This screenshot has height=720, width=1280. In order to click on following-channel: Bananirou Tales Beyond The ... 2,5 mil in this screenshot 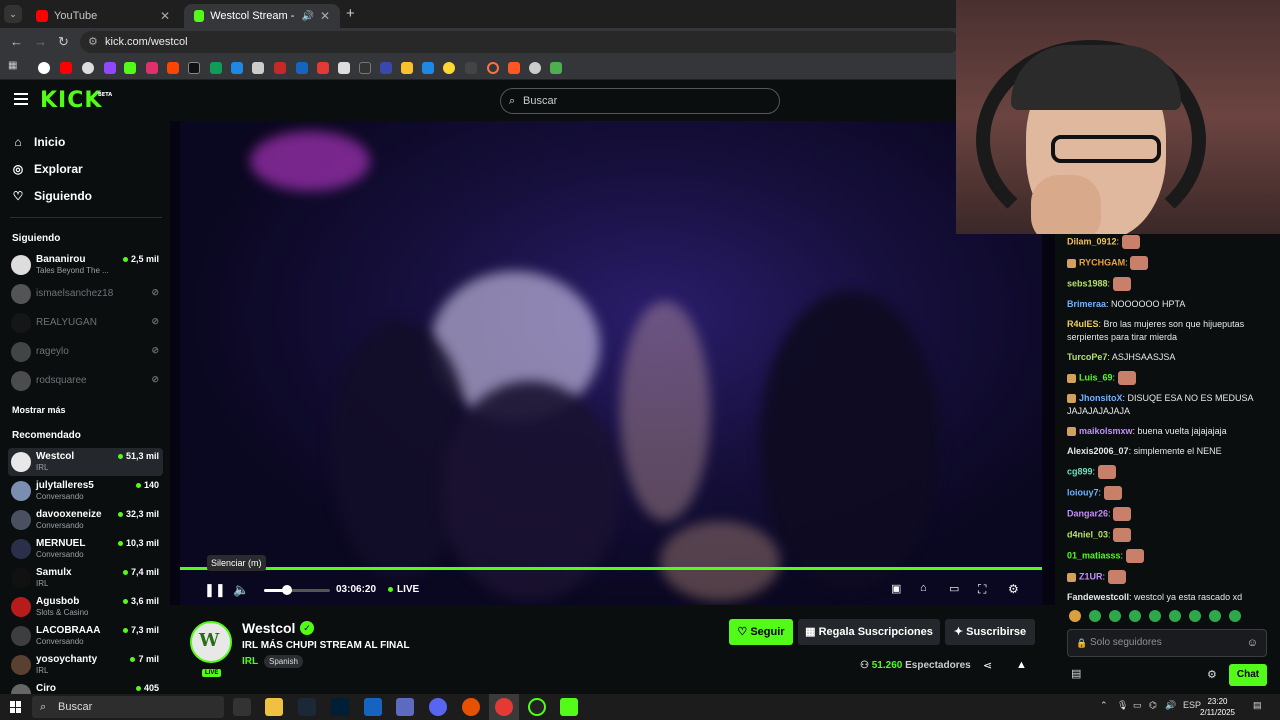, I will do `click(85, 265)`.